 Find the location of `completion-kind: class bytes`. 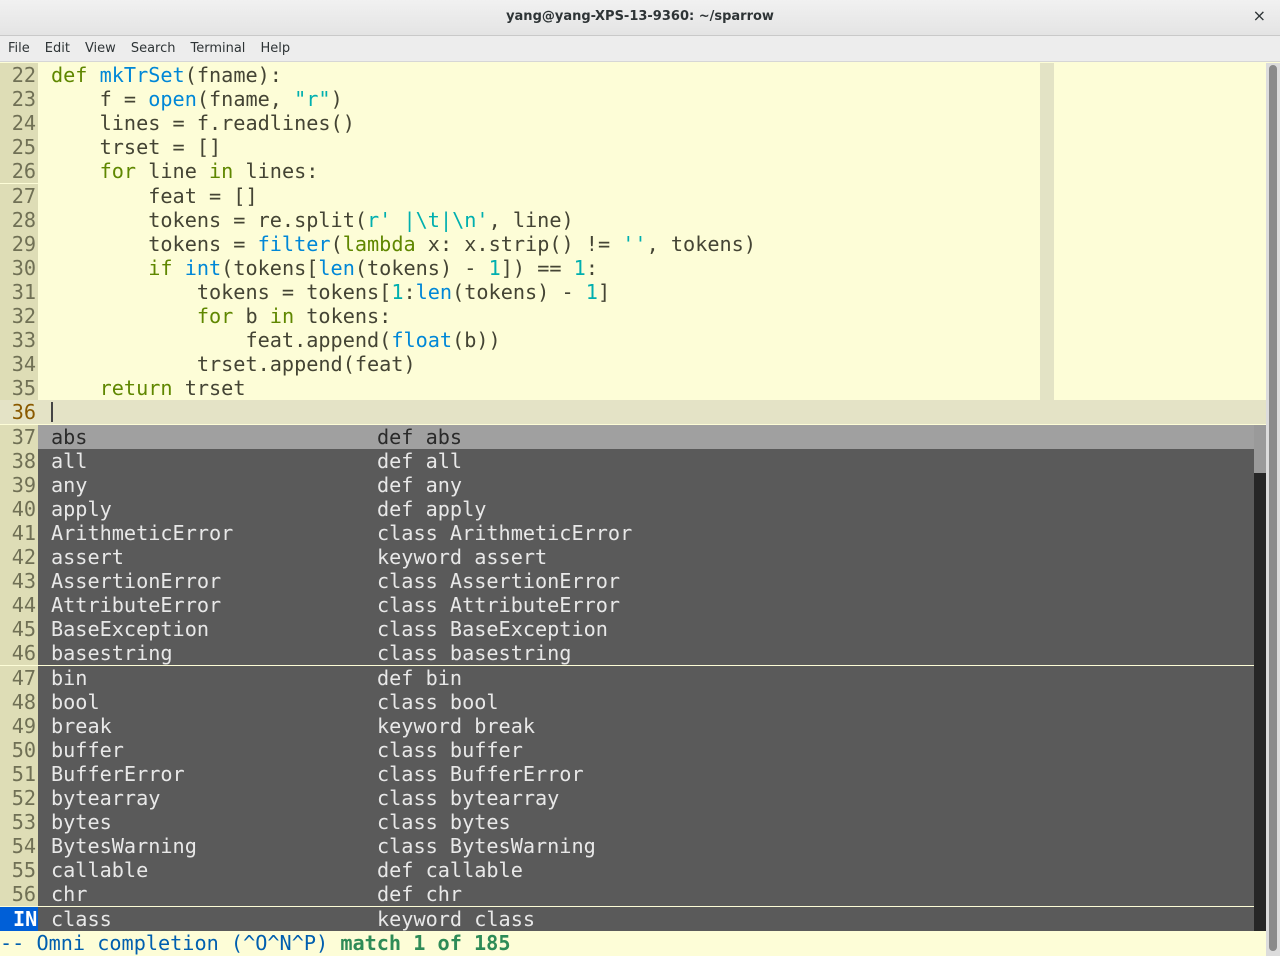

completion-kind: class bytes is located at coordinates (444, 822).